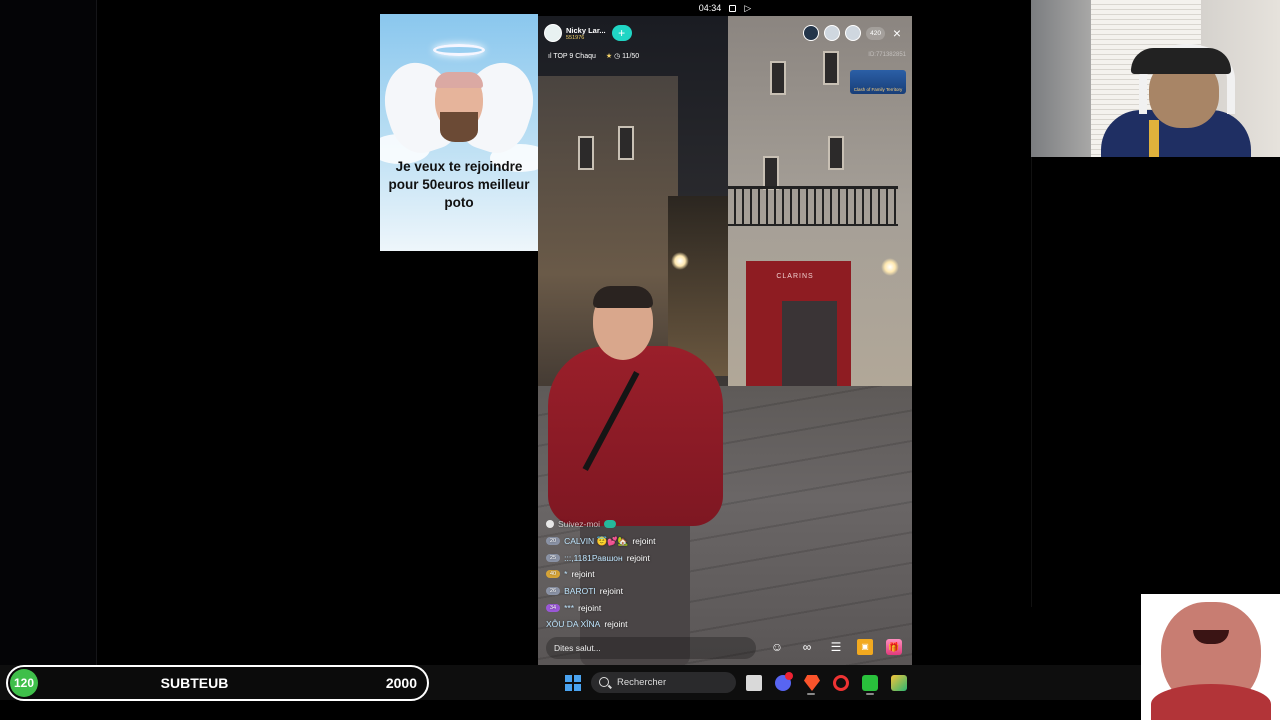 This screenshot has height=720, width=1280. I want to click on viewer-area: 420 ×, so click(853, 33).